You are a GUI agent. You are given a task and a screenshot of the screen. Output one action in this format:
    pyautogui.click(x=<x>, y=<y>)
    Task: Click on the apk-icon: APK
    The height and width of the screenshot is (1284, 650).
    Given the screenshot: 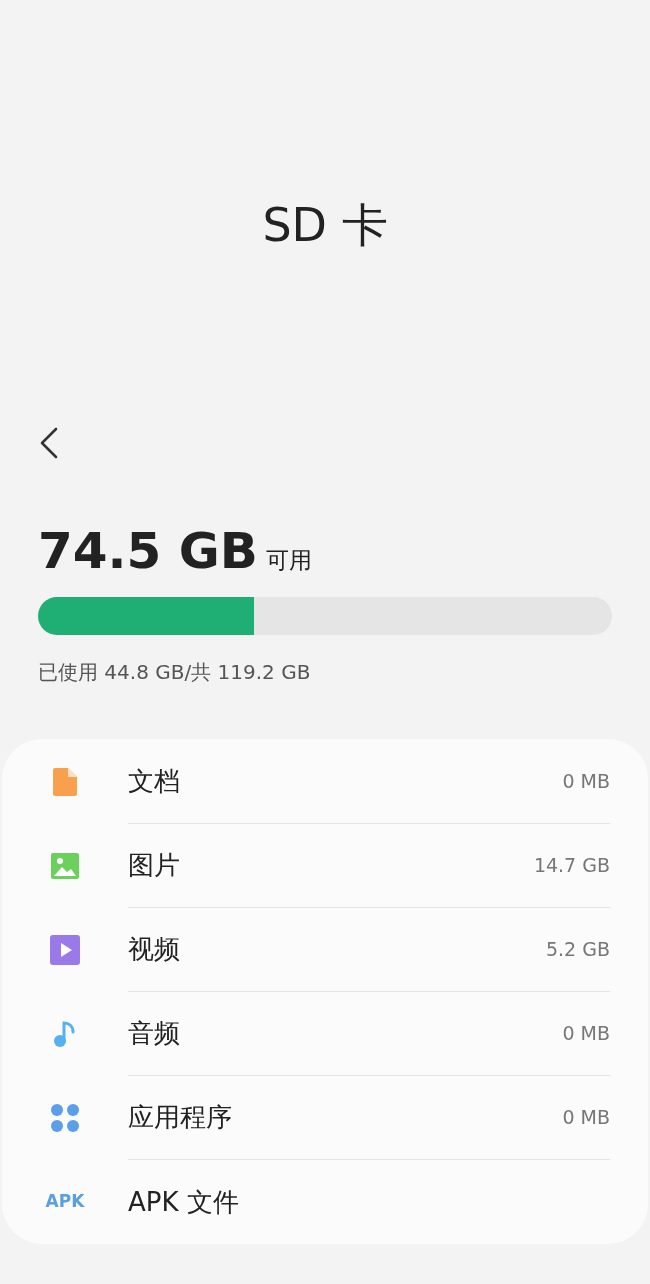 What is the action you would take?
    pyautogui.click(x=65, y=1202)
    